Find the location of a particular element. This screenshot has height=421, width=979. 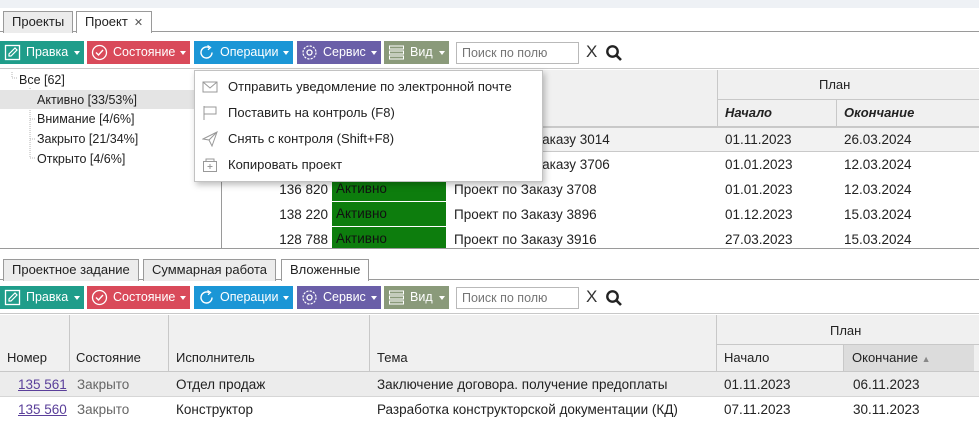

col-end-label: Окончание is located at coordinates (885, 357).